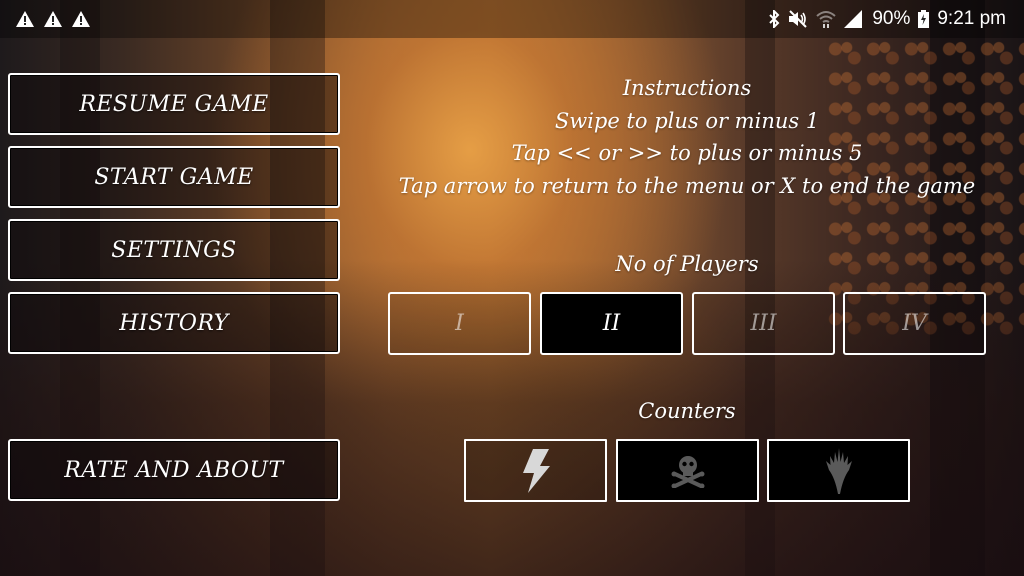  I want to click on skull-crossbones-icon, so click(688, 471).